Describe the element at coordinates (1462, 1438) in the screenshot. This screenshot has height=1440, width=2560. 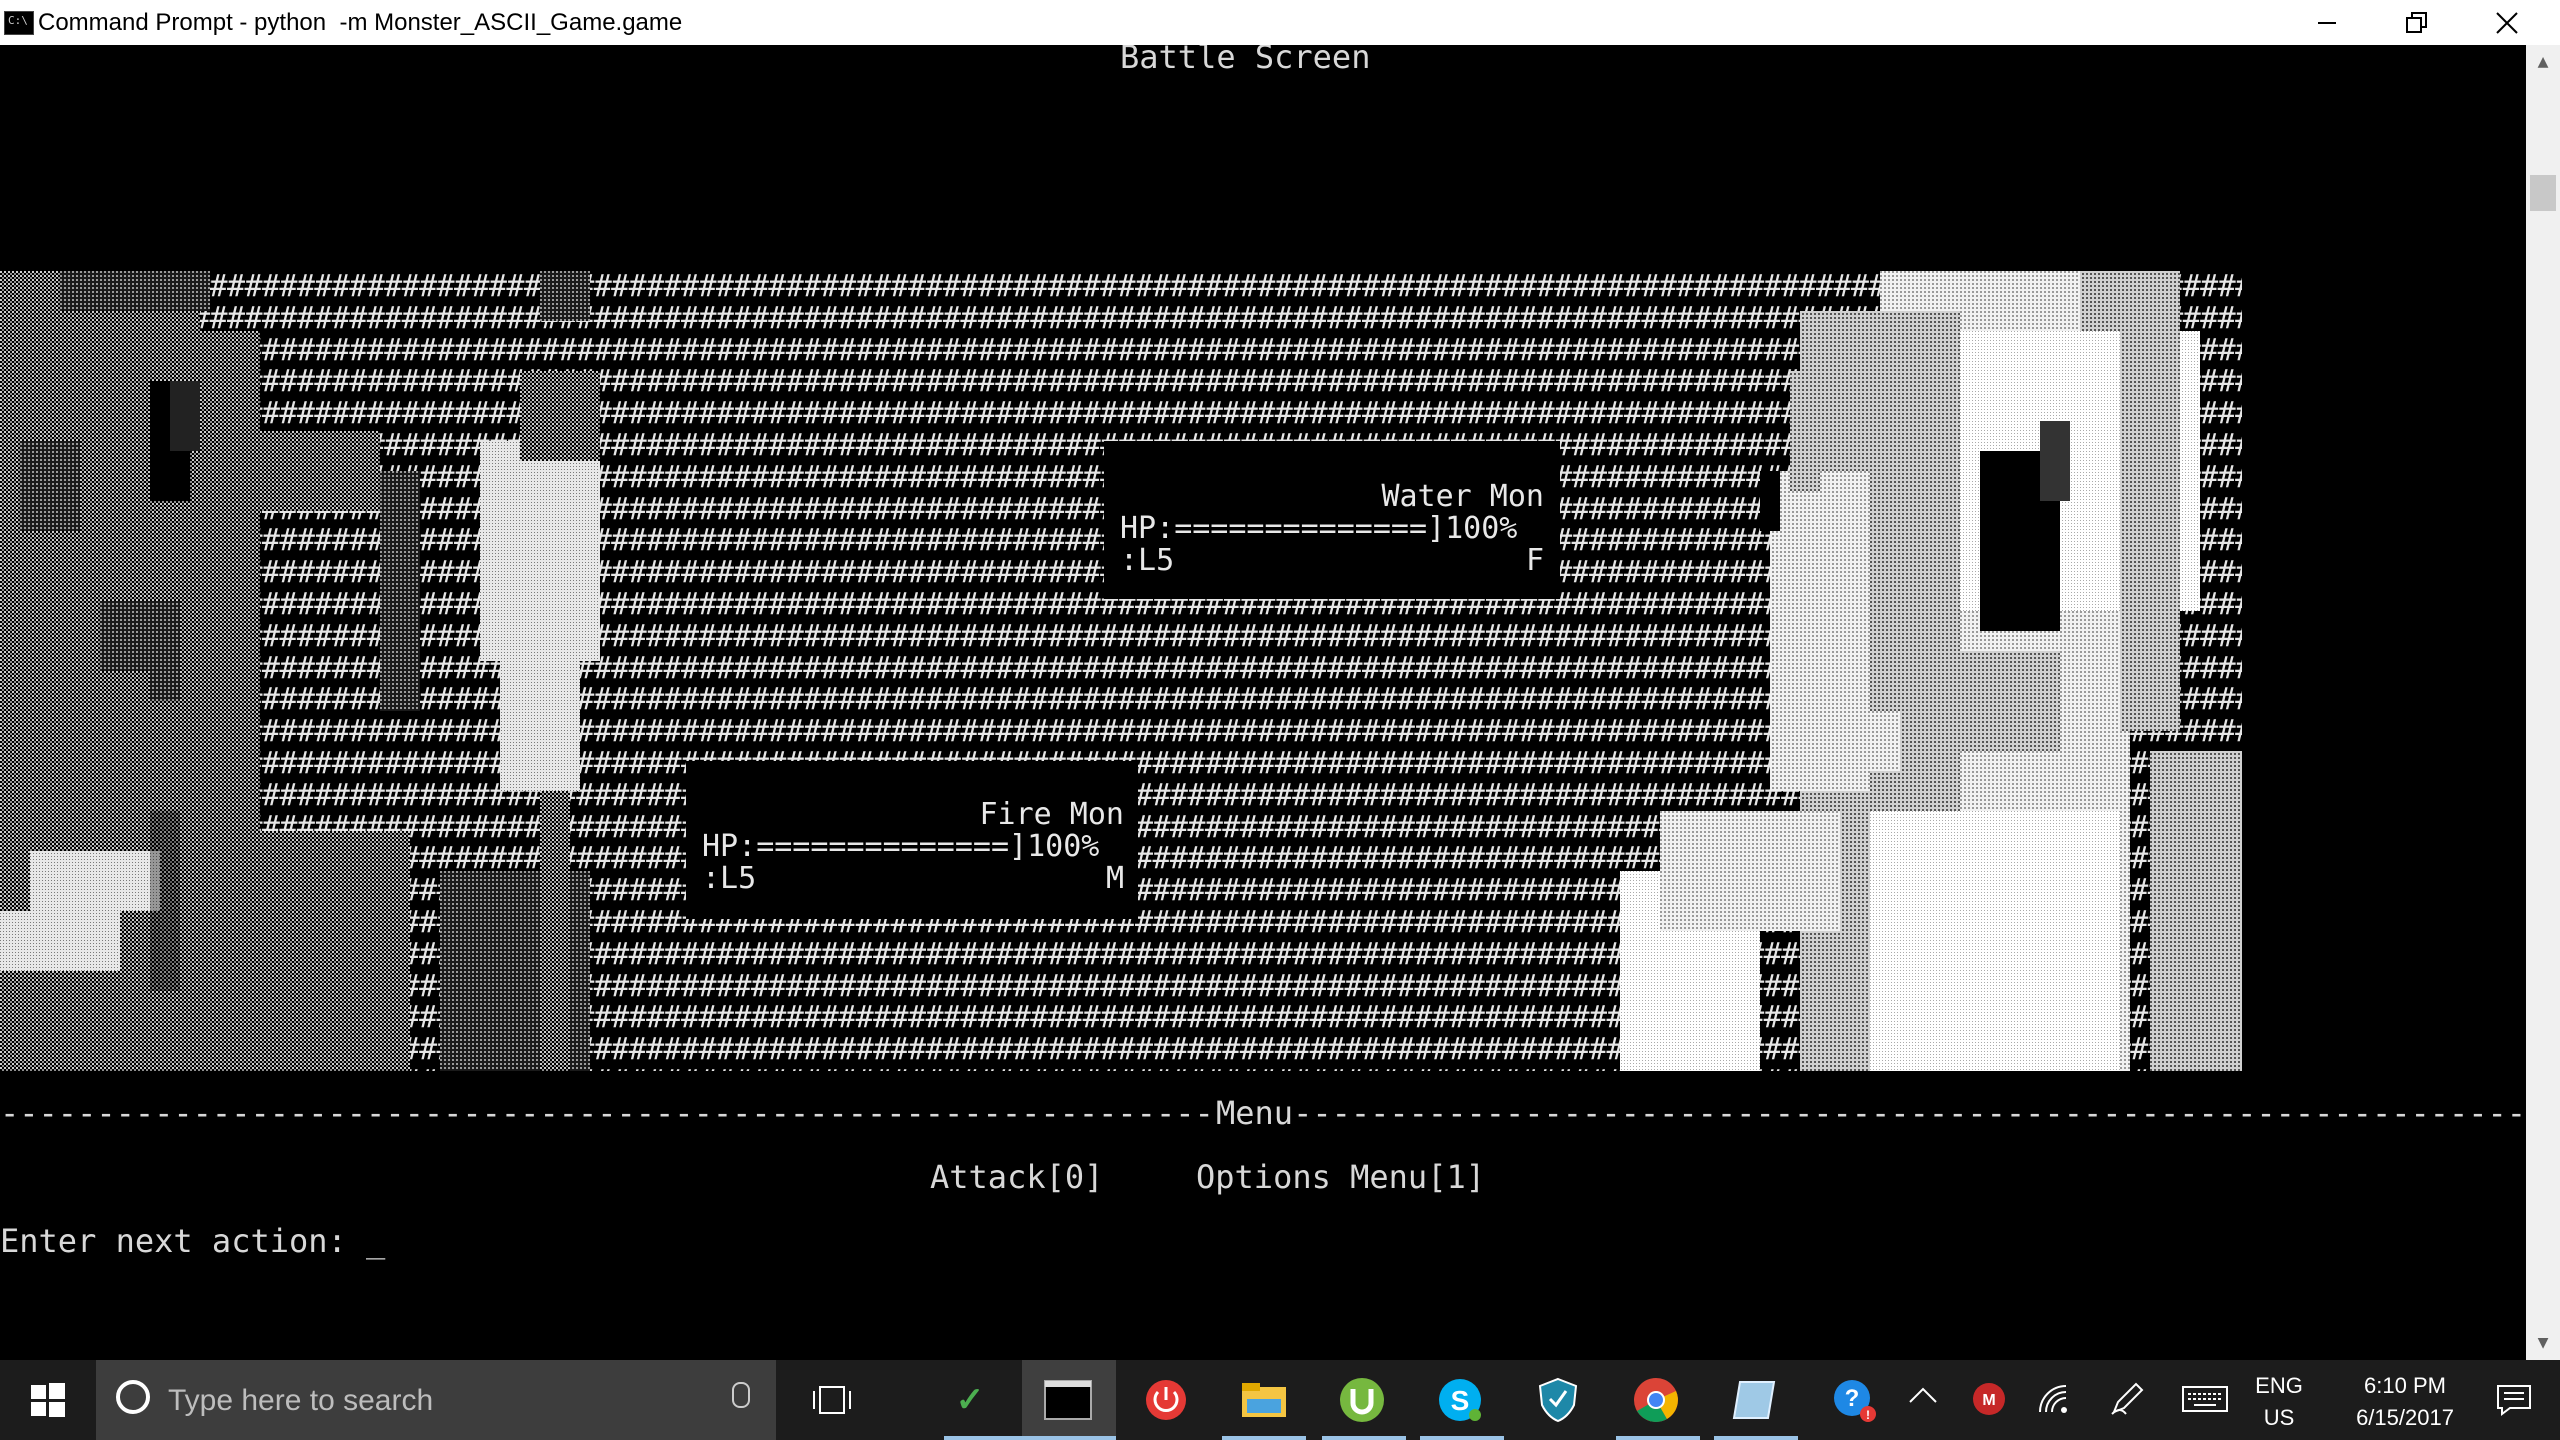
I see `skype-running-indicator` at that location.